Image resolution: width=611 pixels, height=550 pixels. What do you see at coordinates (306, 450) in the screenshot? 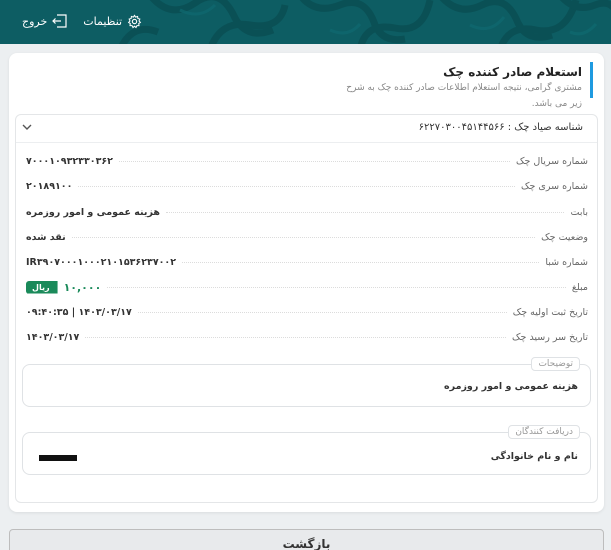
I see `receivers-box: دریافت کنندگان نام و نام خانوادگی` at bounding box center [306, 450].